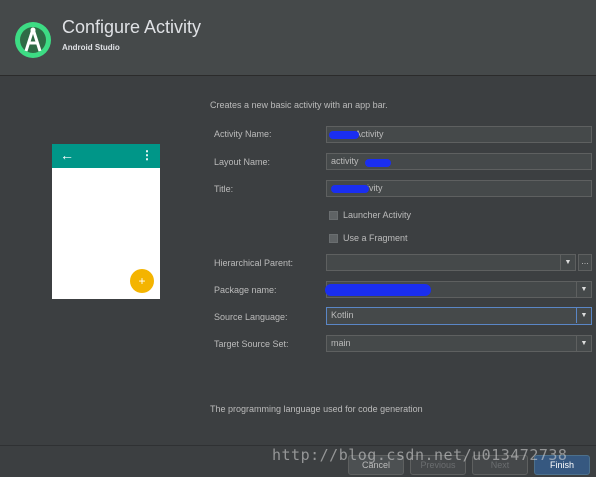 This screenshot has height=477, width=596. Describe the element at coordinates (242, 162) in the screenshot. I see `layout-name-label: Layout Name:` at that location.